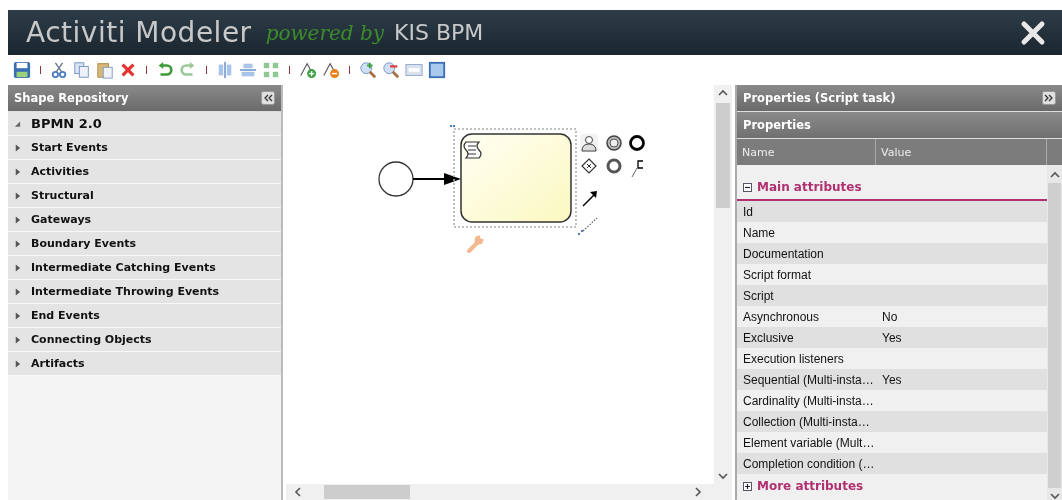  Describe the element at coordinates (144, 364) in the screenshot. I see `tree-item: Artifacts` at that location.